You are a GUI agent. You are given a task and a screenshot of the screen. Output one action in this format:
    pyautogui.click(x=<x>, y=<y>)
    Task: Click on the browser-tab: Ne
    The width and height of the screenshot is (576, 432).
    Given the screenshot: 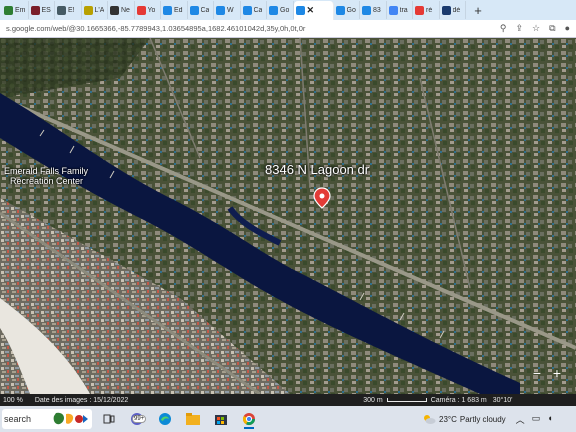 What is the action you would take?
    pyautogui.click(x=121, y=10)
    